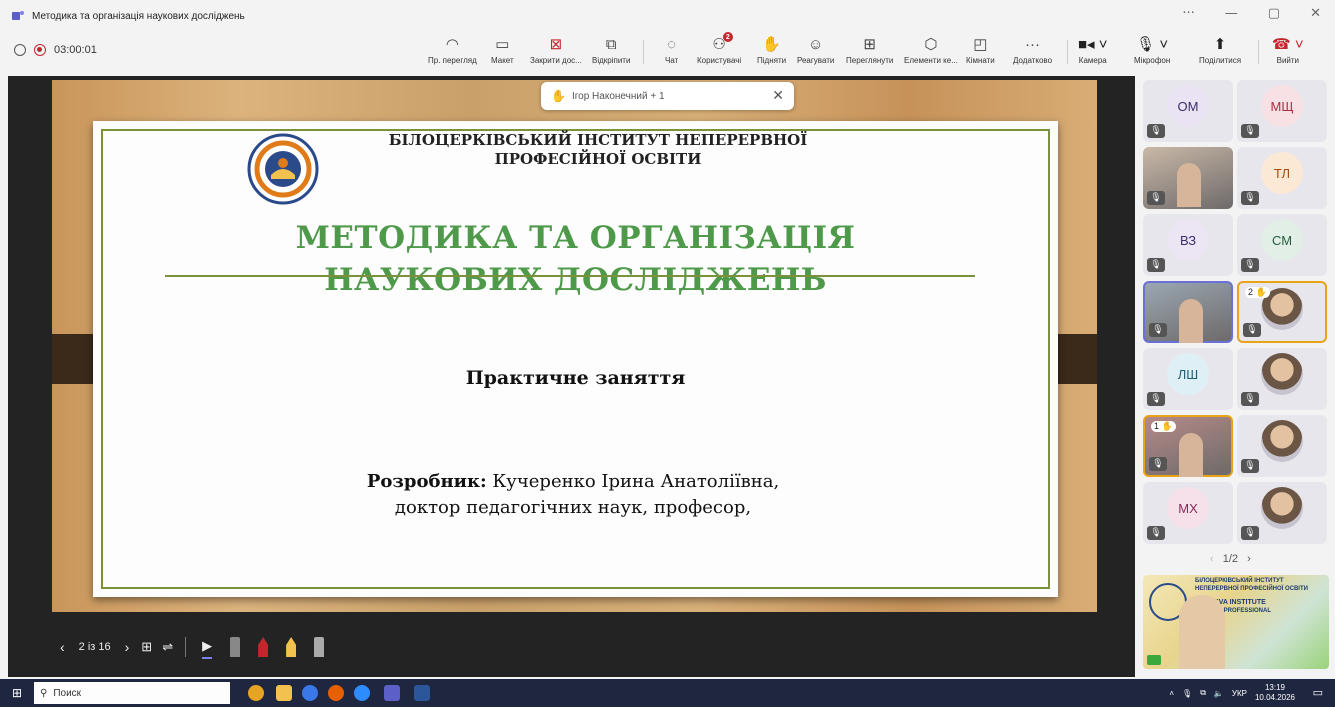 The image size is (1335, 707). I want to click on self-view-person, so click(1202, 632).